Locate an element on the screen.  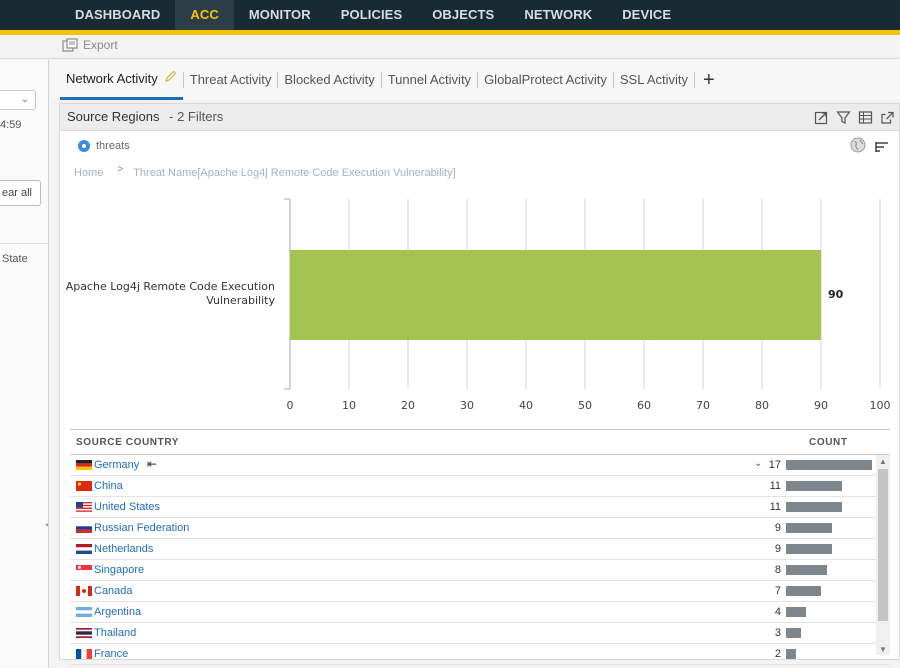
country-link: Singapore is located at coordinates (119, 570).